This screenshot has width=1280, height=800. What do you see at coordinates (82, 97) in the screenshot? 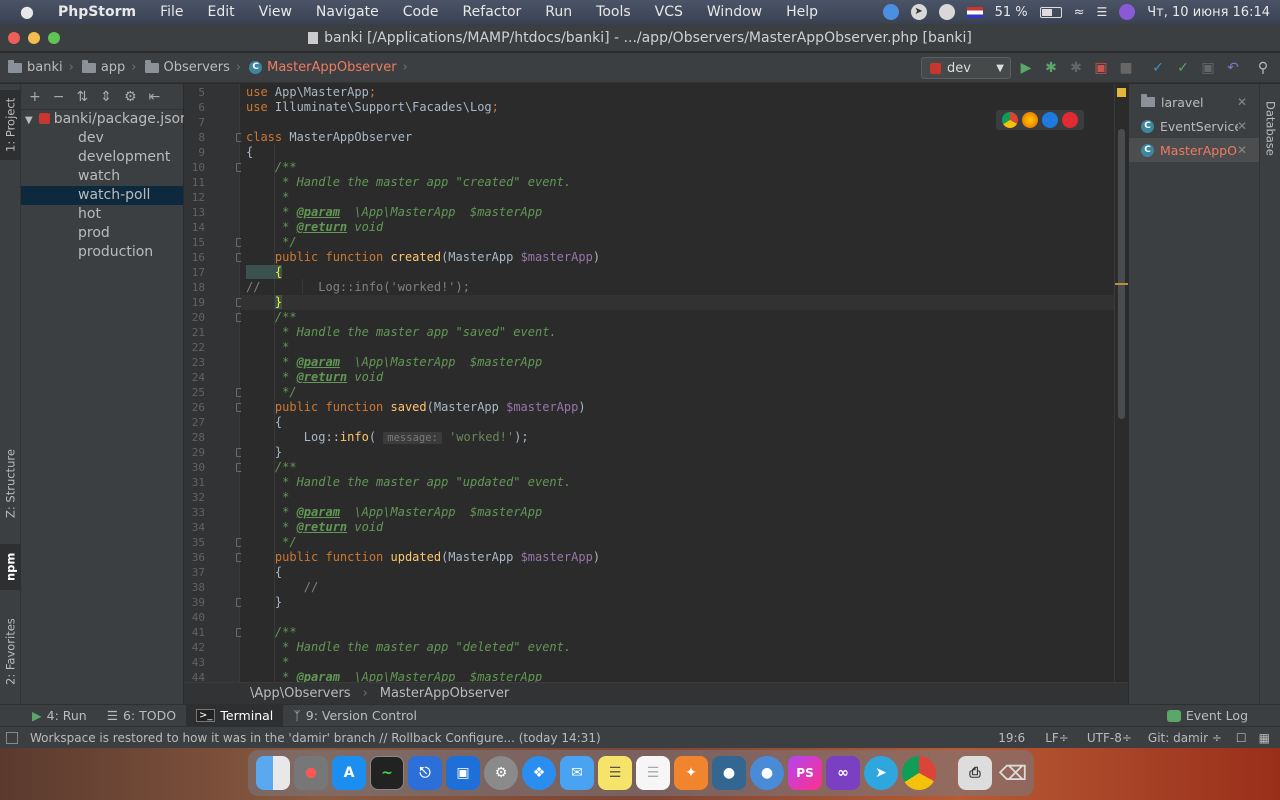
I see `refresh-icon: ⇅` at bounding box center [82, 97].